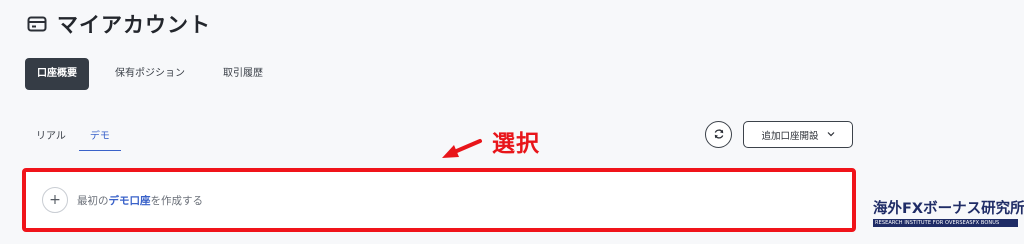  What do you see at coordinates (93, 200) in the screenshot?
I see `create-demo-prefix: 最初の` at bounding box center [93, 200].